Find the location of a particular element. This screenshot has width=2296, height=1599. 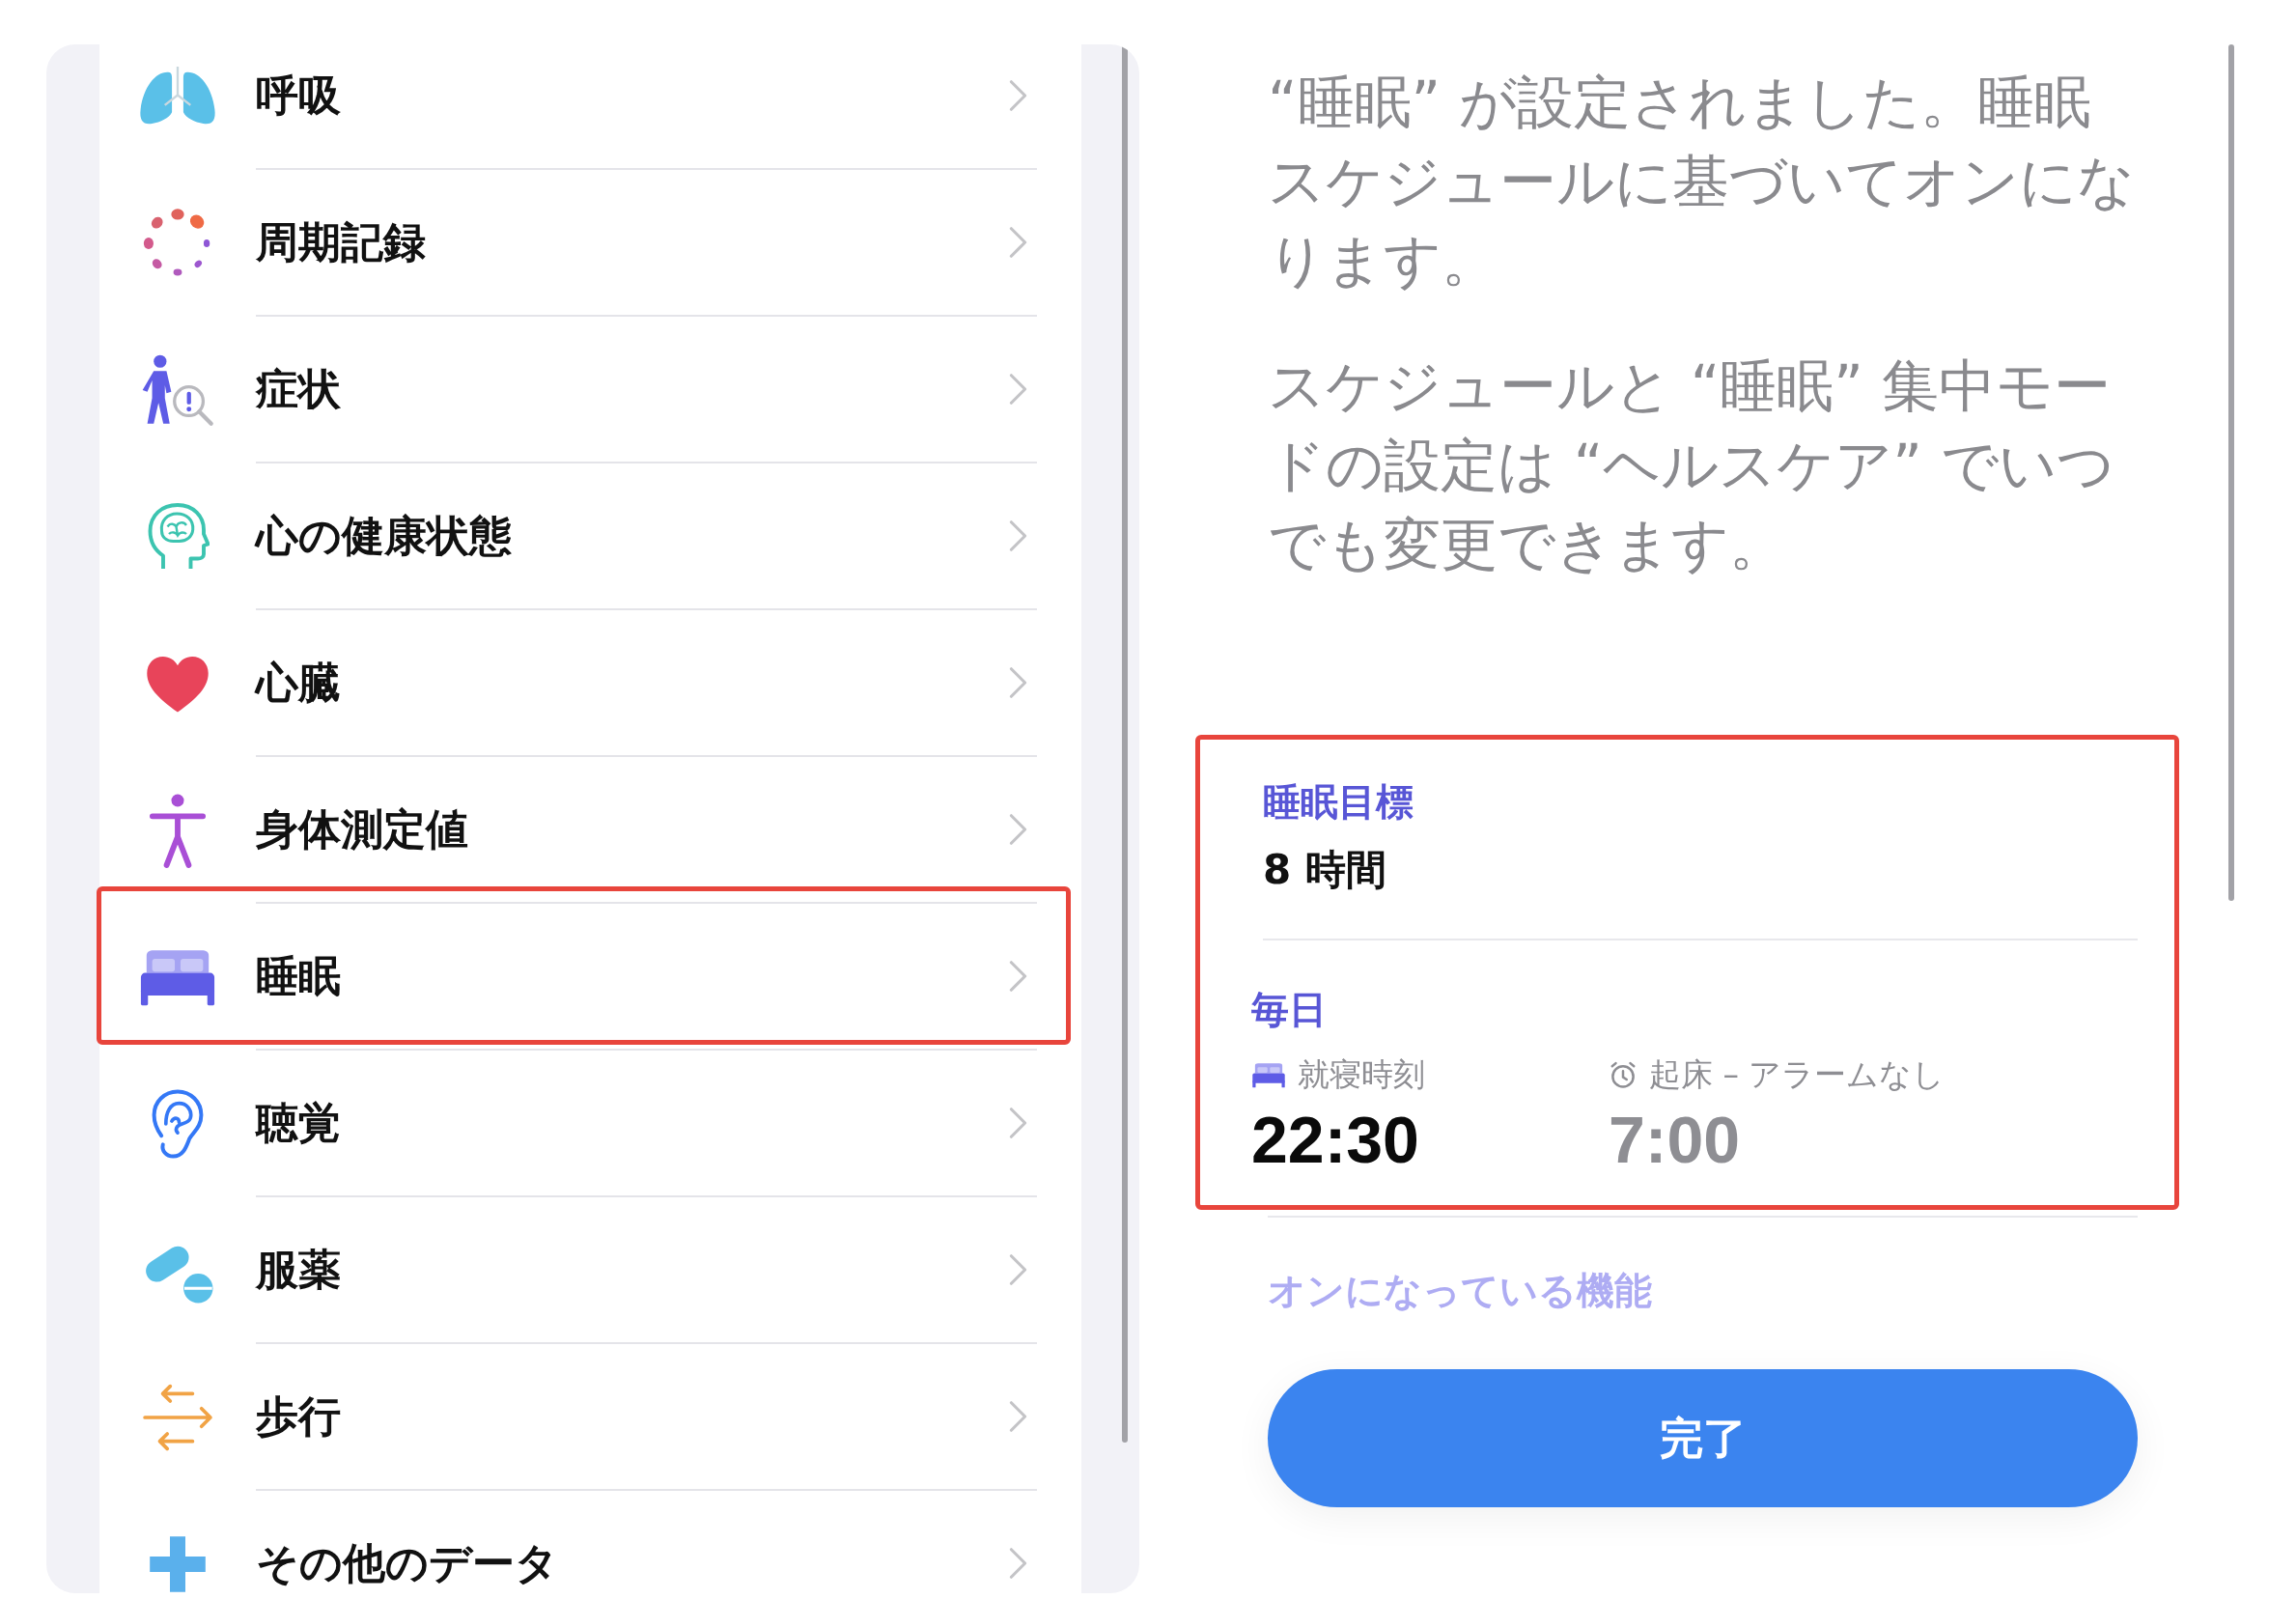

category-row: 呼吸 is located at coordinates (590, 107).